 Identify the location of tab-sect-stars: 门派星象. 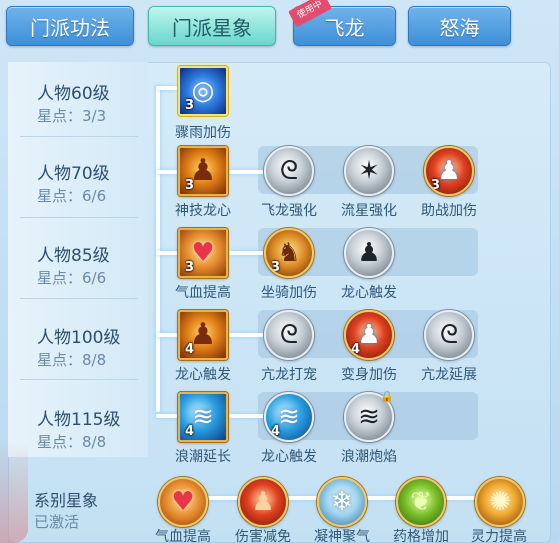
(212, 26).